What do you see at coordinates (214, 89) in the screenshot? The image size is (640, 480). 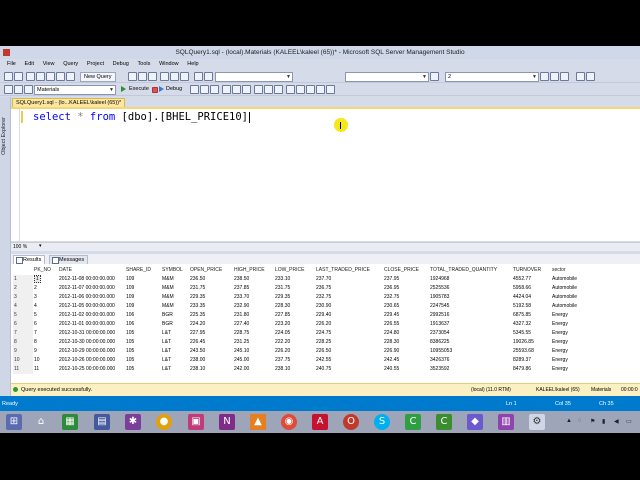 I see `query-designer-icon` at bounding box center [214, 89].